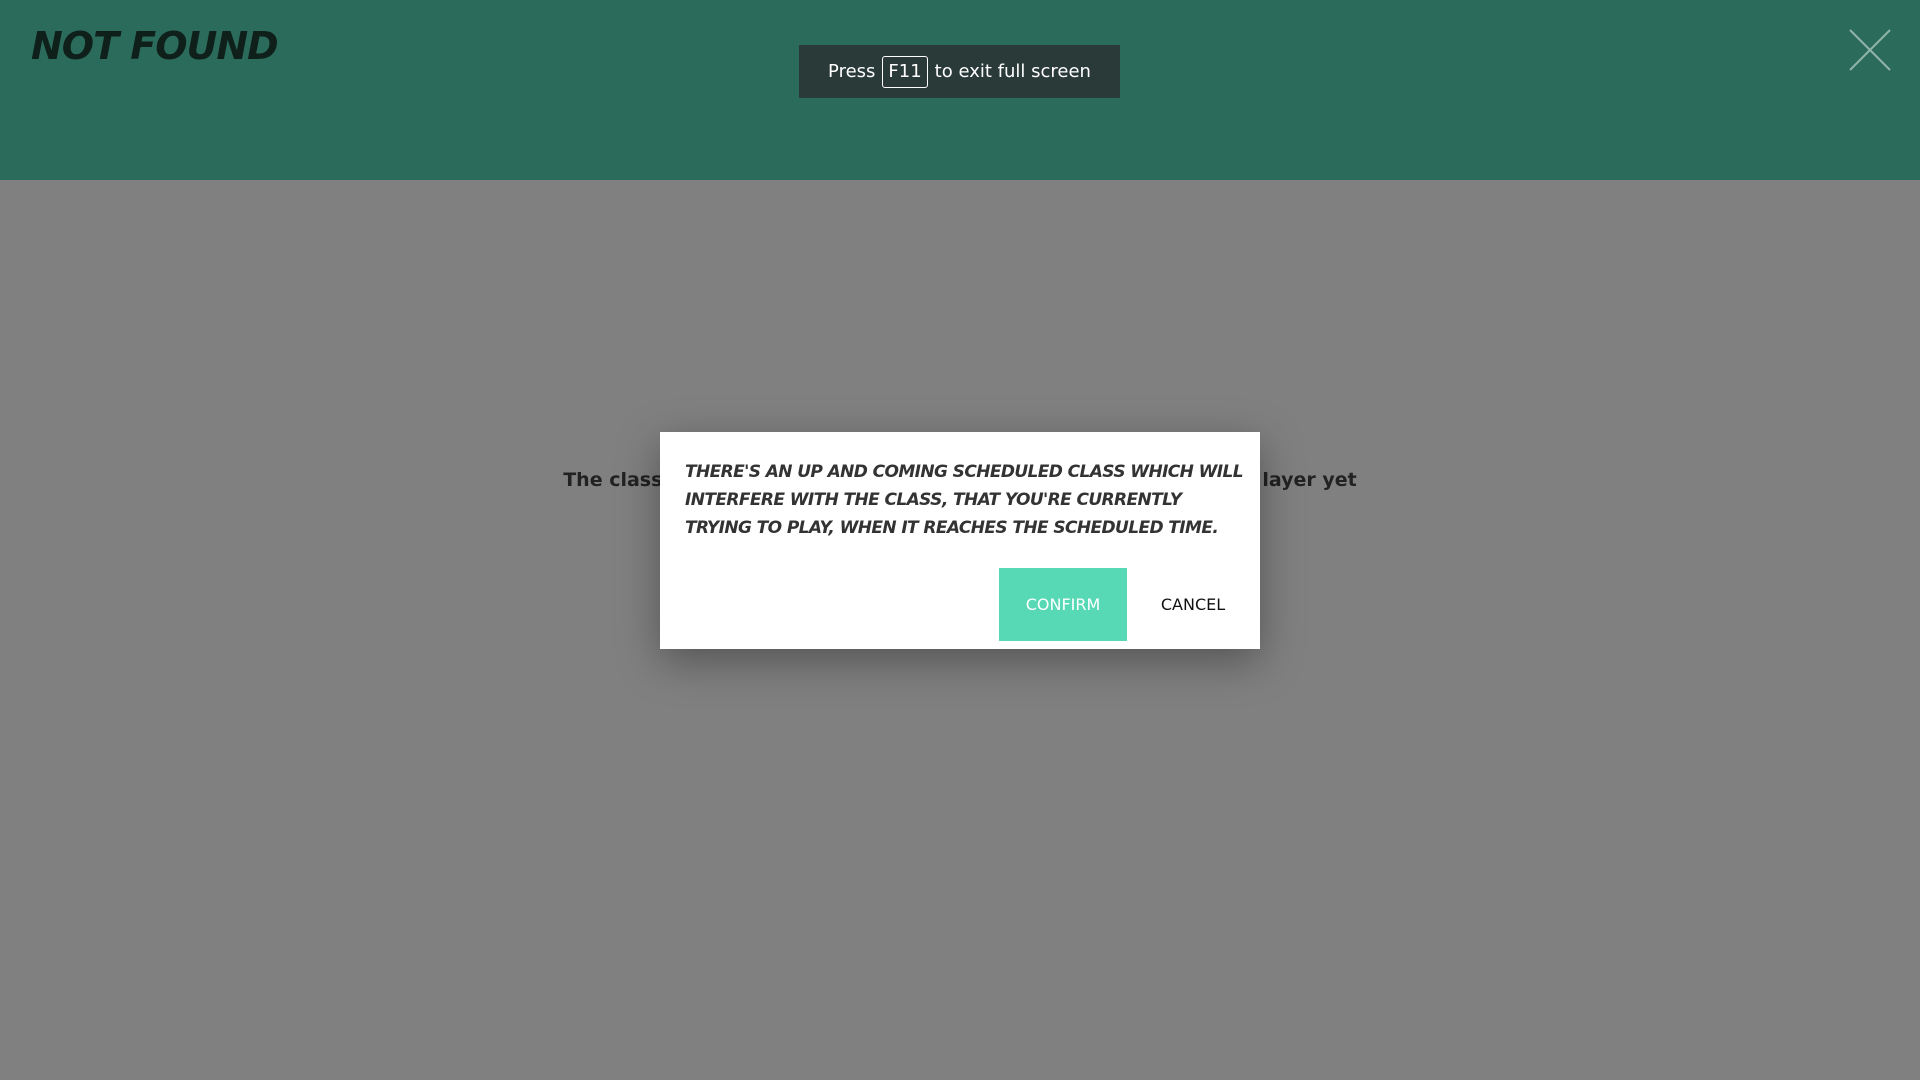 The image size is (1920, 1080). What do you see at coordinates (1193, 604) in the screenshot?
I see `cancel-button: CANCEL` at bounding box center [1193, 604].